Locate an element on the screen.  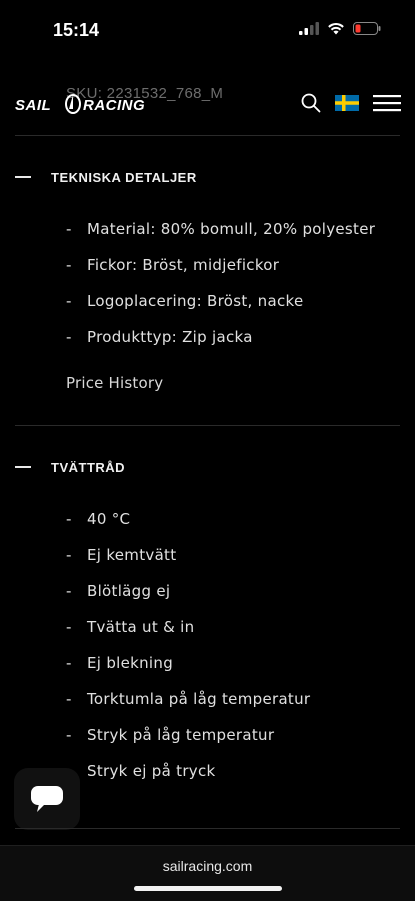
menu-icon is located at coordinates (387, 103).